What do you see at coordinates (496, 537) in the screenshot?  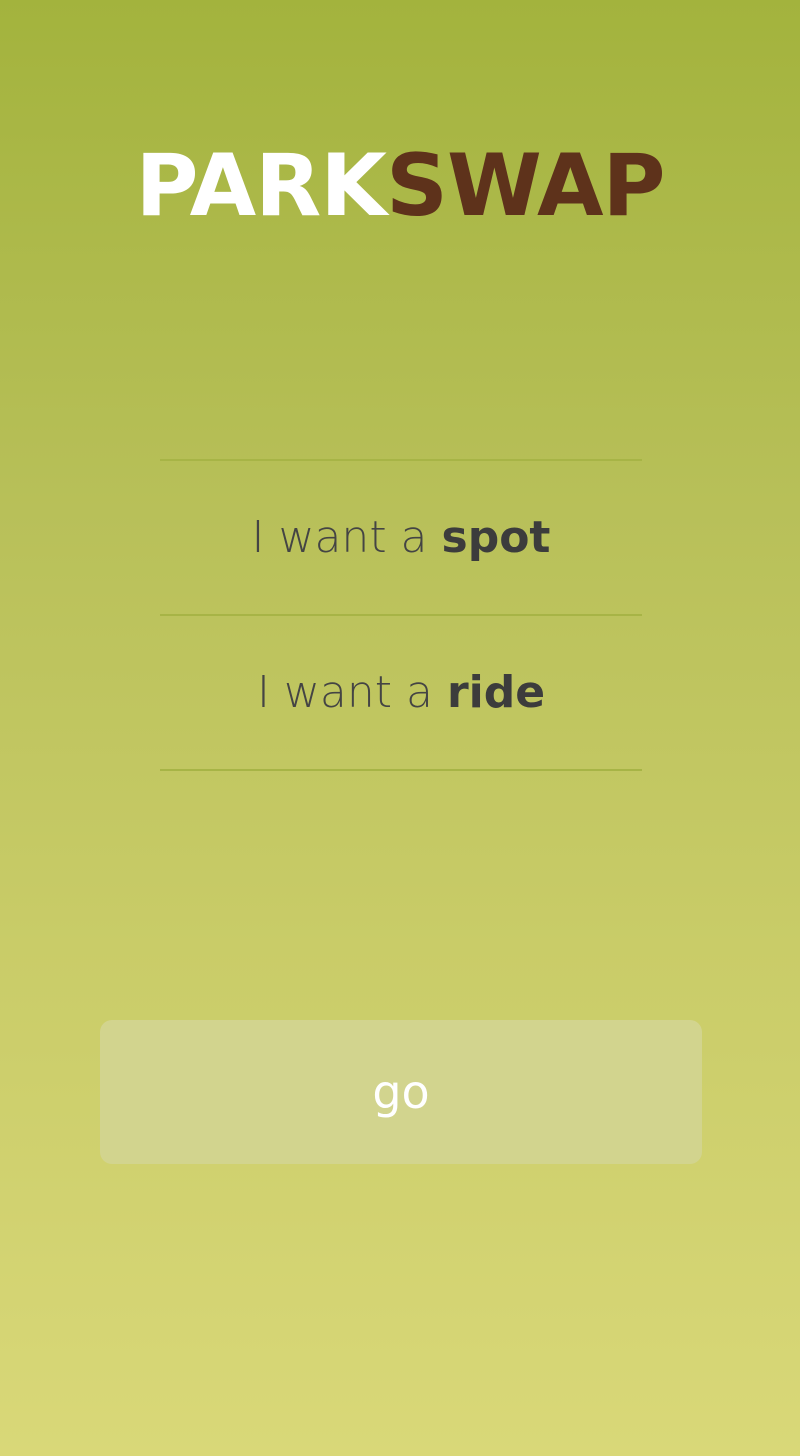 I see `option-keyword: spot` at bounding box center [496, 537].